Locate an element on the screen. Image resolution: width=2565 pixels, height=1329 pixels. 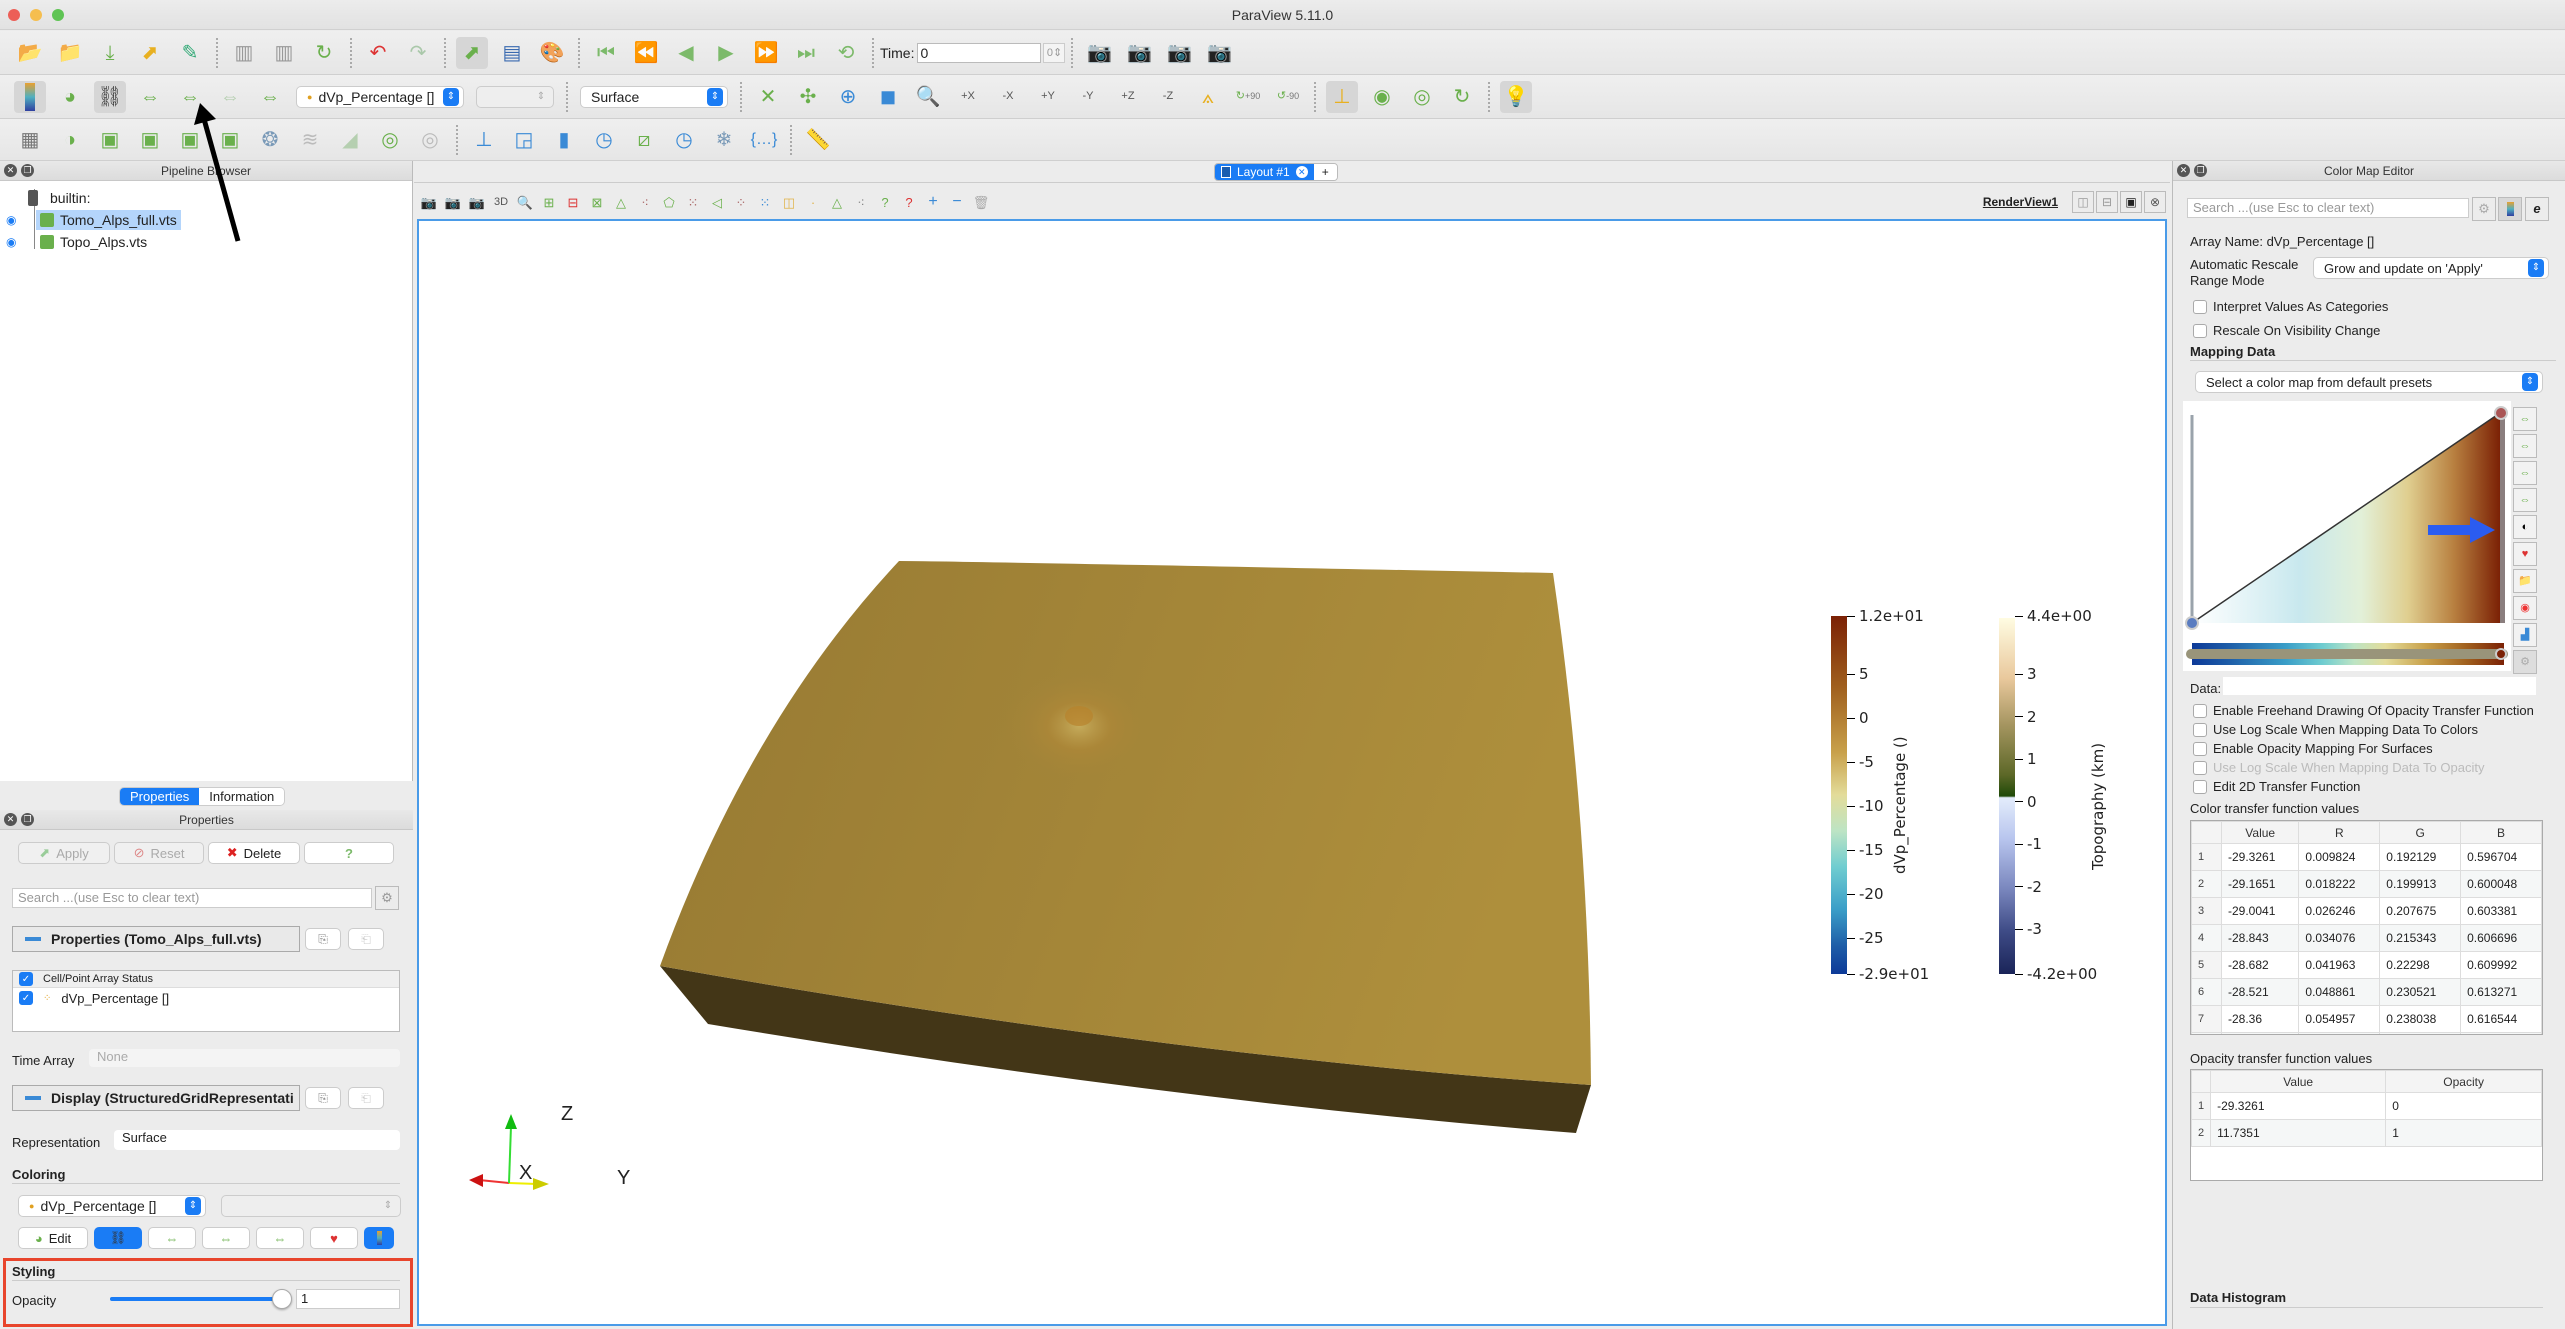
table-cell: 0.609992 is located at coordinates (2501, 965).